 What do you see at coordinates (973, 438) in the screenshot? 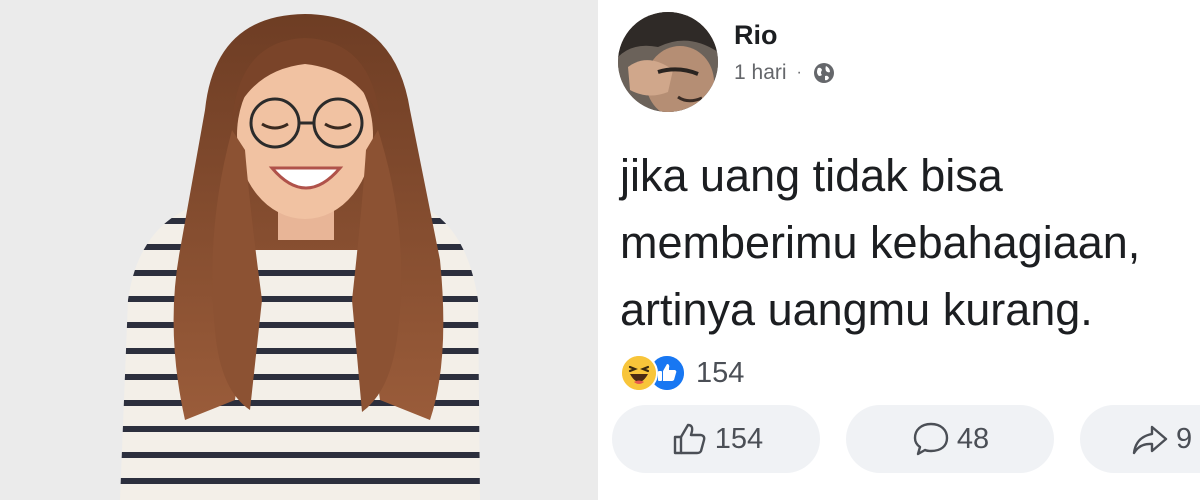
I see `comment-count: 48` at bounding box center [973, 438].